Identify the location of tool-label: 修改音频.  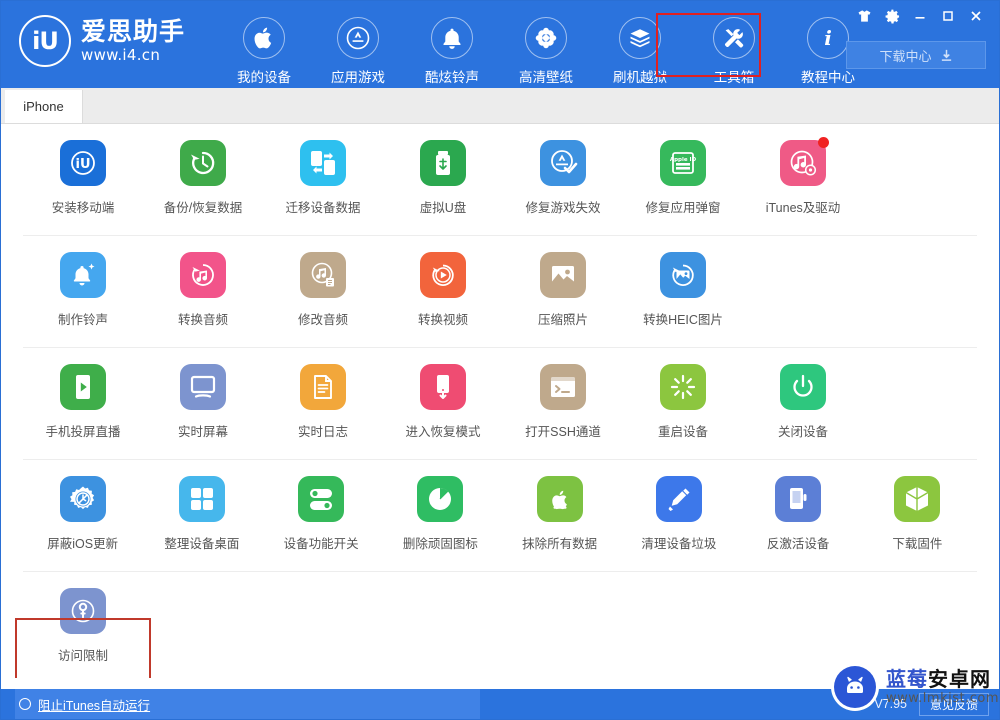
(322, 320).